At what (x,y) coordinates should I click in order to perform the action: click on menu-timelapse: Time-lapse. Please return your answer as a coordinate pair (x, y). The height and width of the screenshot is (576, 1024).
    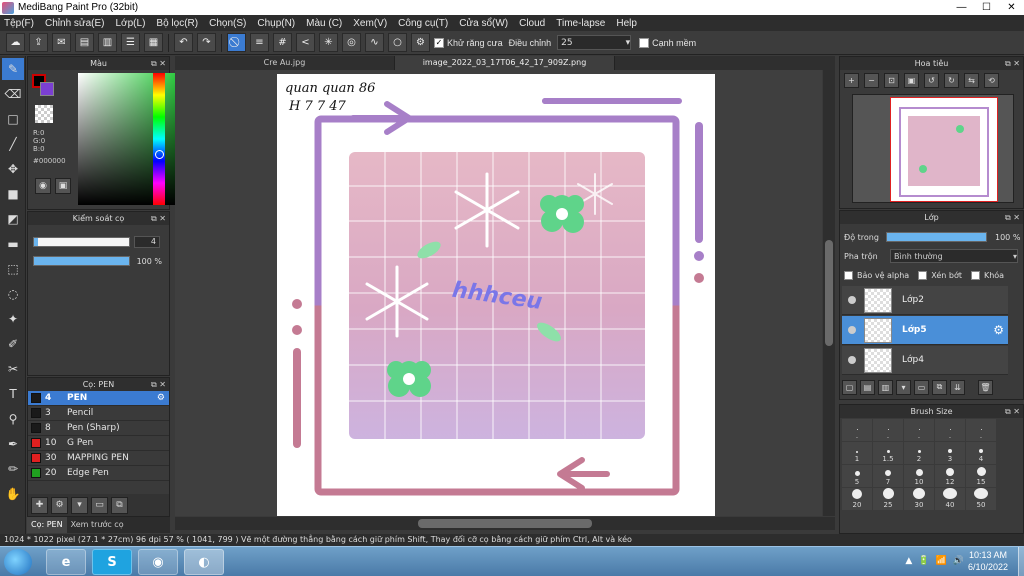
    Looking at the image, I should click on (580, 23).